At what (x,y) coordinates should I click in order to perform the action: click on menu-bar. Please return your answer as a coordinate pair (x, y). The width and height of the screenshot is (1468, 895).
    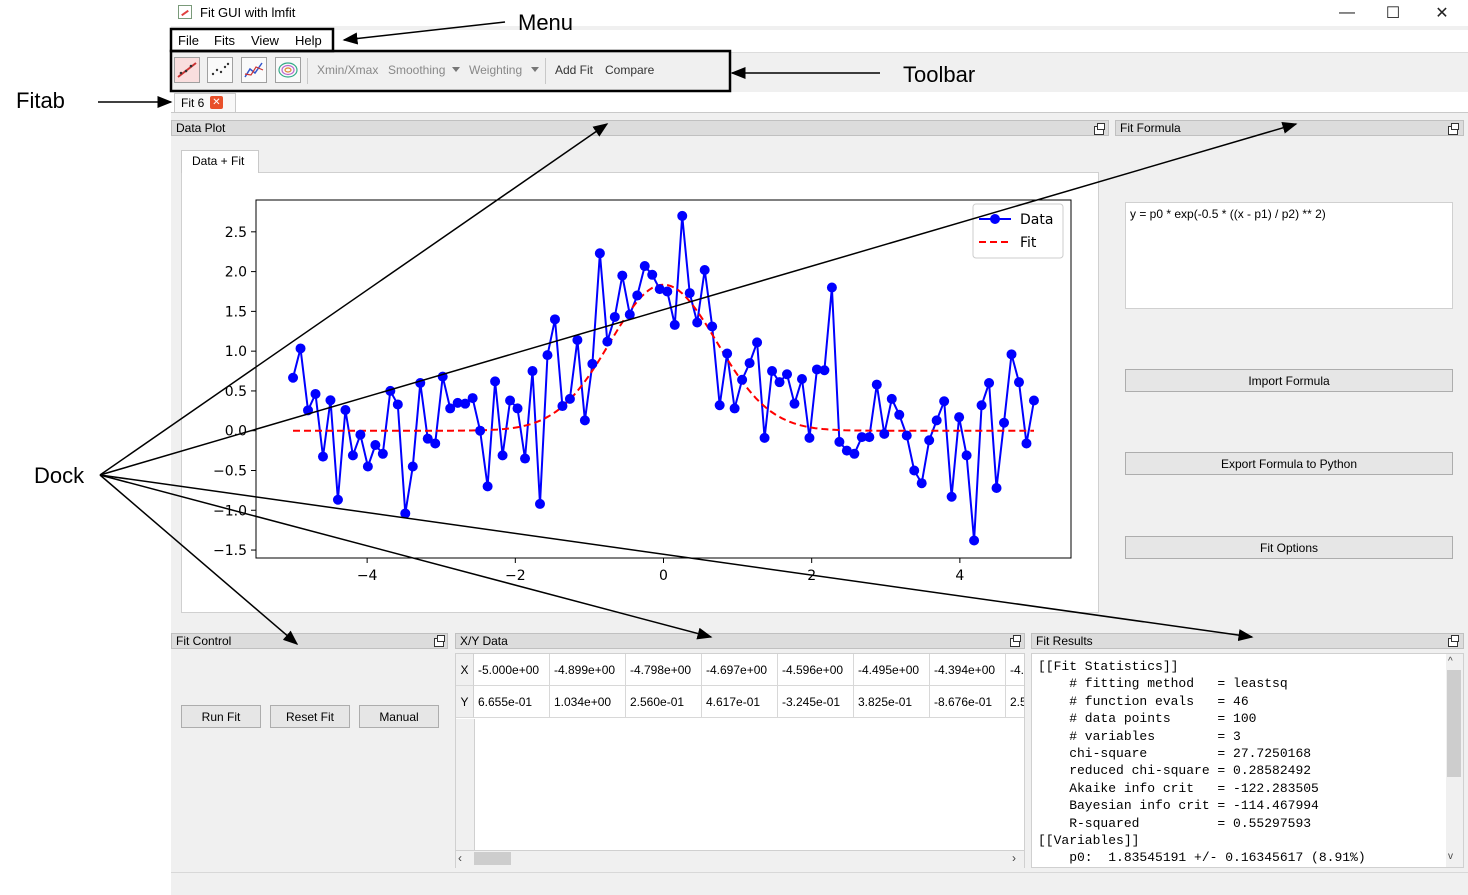
    Looking at the image, I should click on (819, 41).